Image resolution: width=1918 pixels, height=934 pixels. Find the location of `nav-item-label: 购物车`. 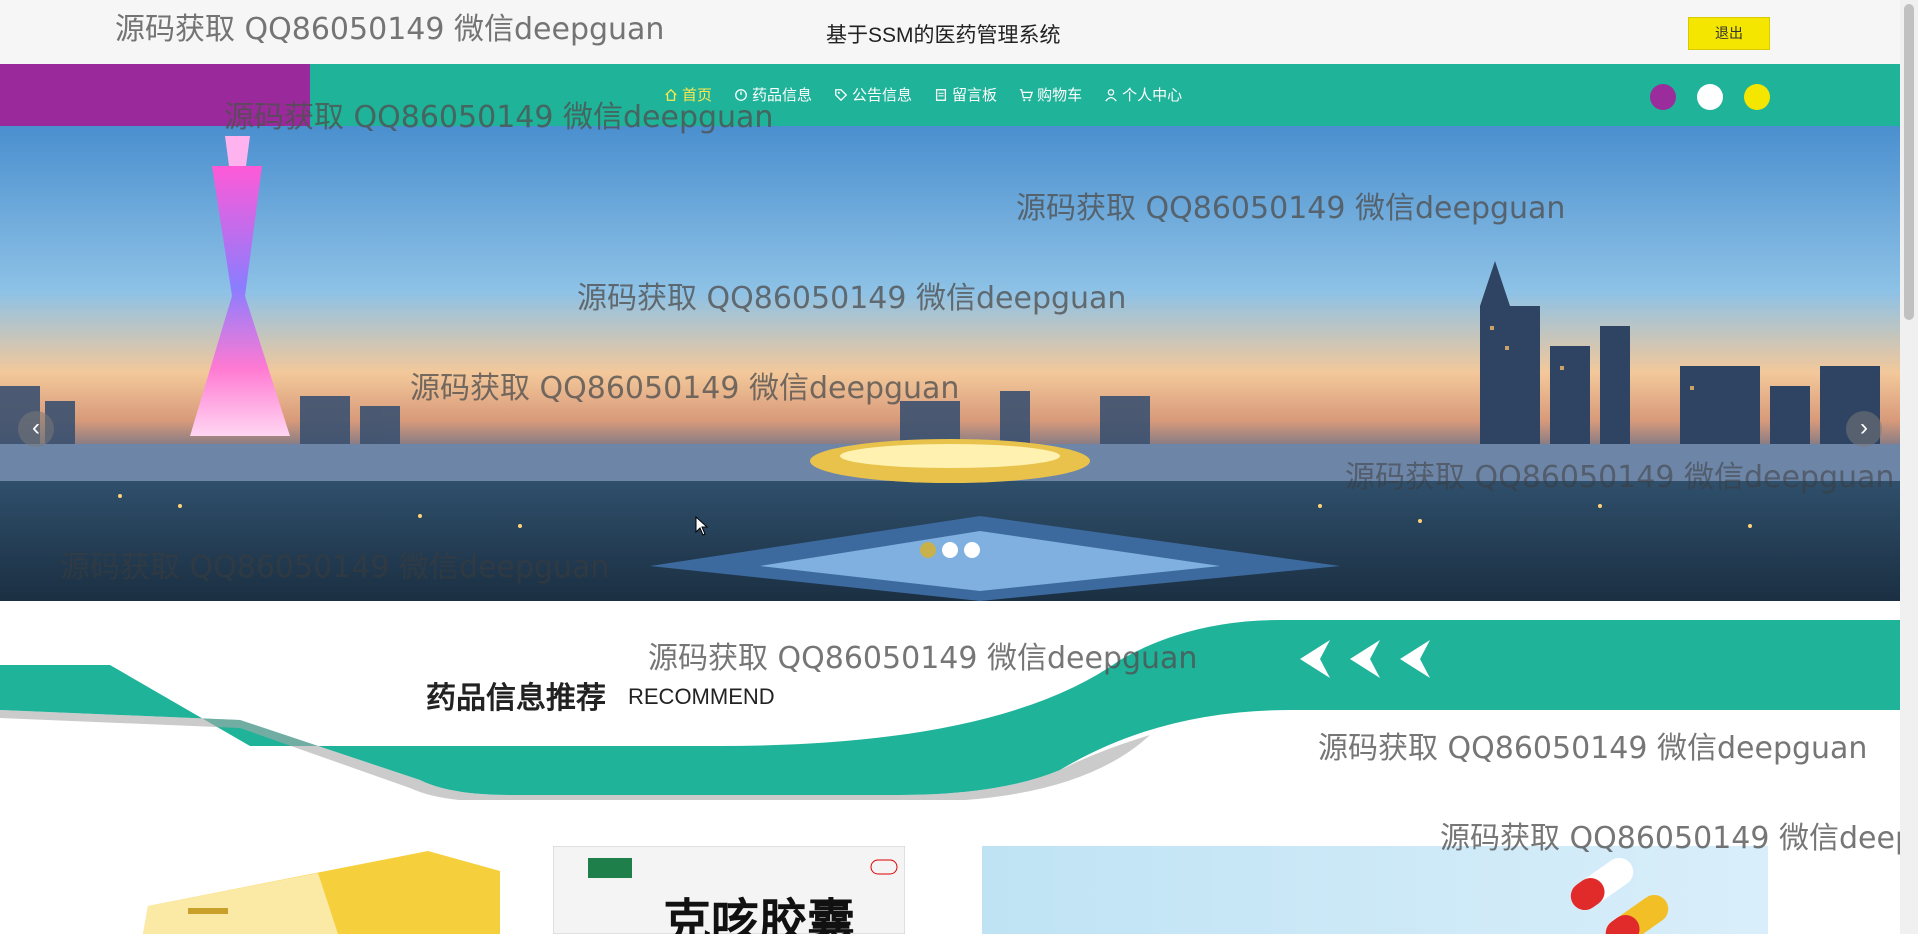

nav-item-label: 购物车 is located at coordinates (1060, 95).